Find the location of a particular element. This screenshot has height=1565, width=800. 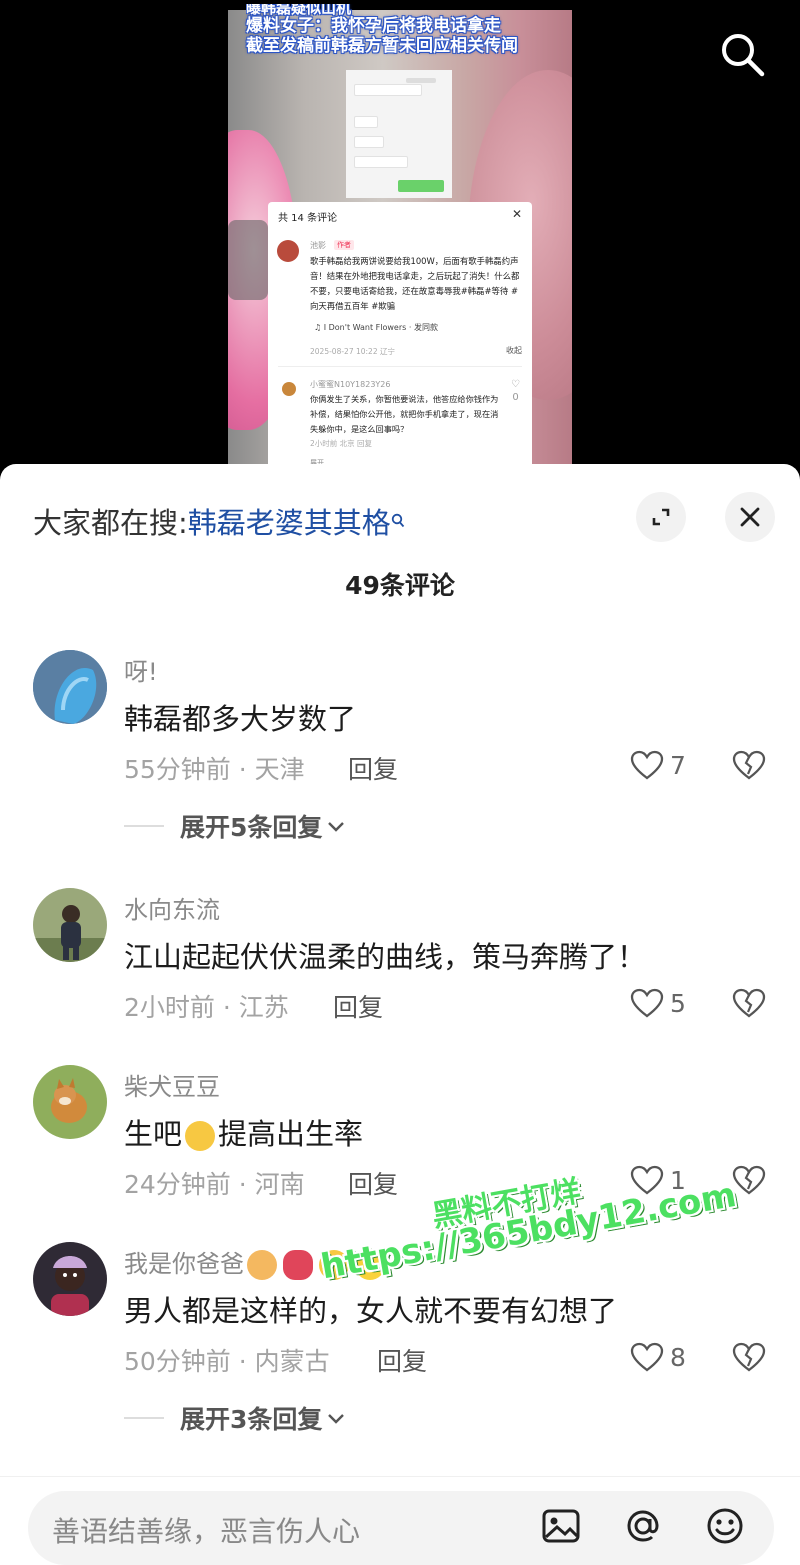

collapse-label: 收起 is located at coordinates (514, 350).